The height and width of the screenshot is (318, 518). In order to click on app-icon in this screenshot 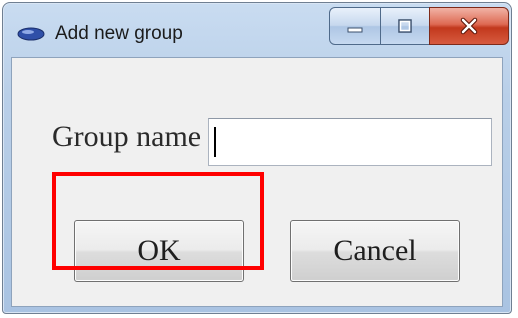, I will do `click(31, 34)`.